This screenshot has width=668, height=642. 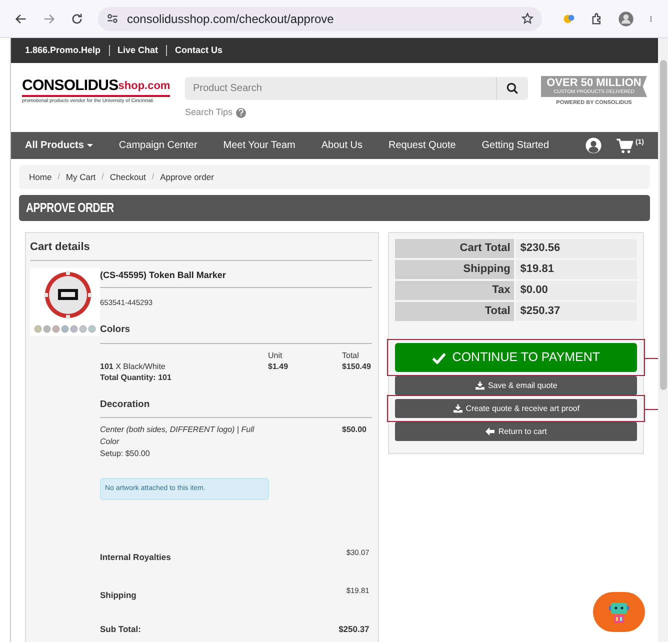 I want to click on chat-button, so click(x=619, y=612).